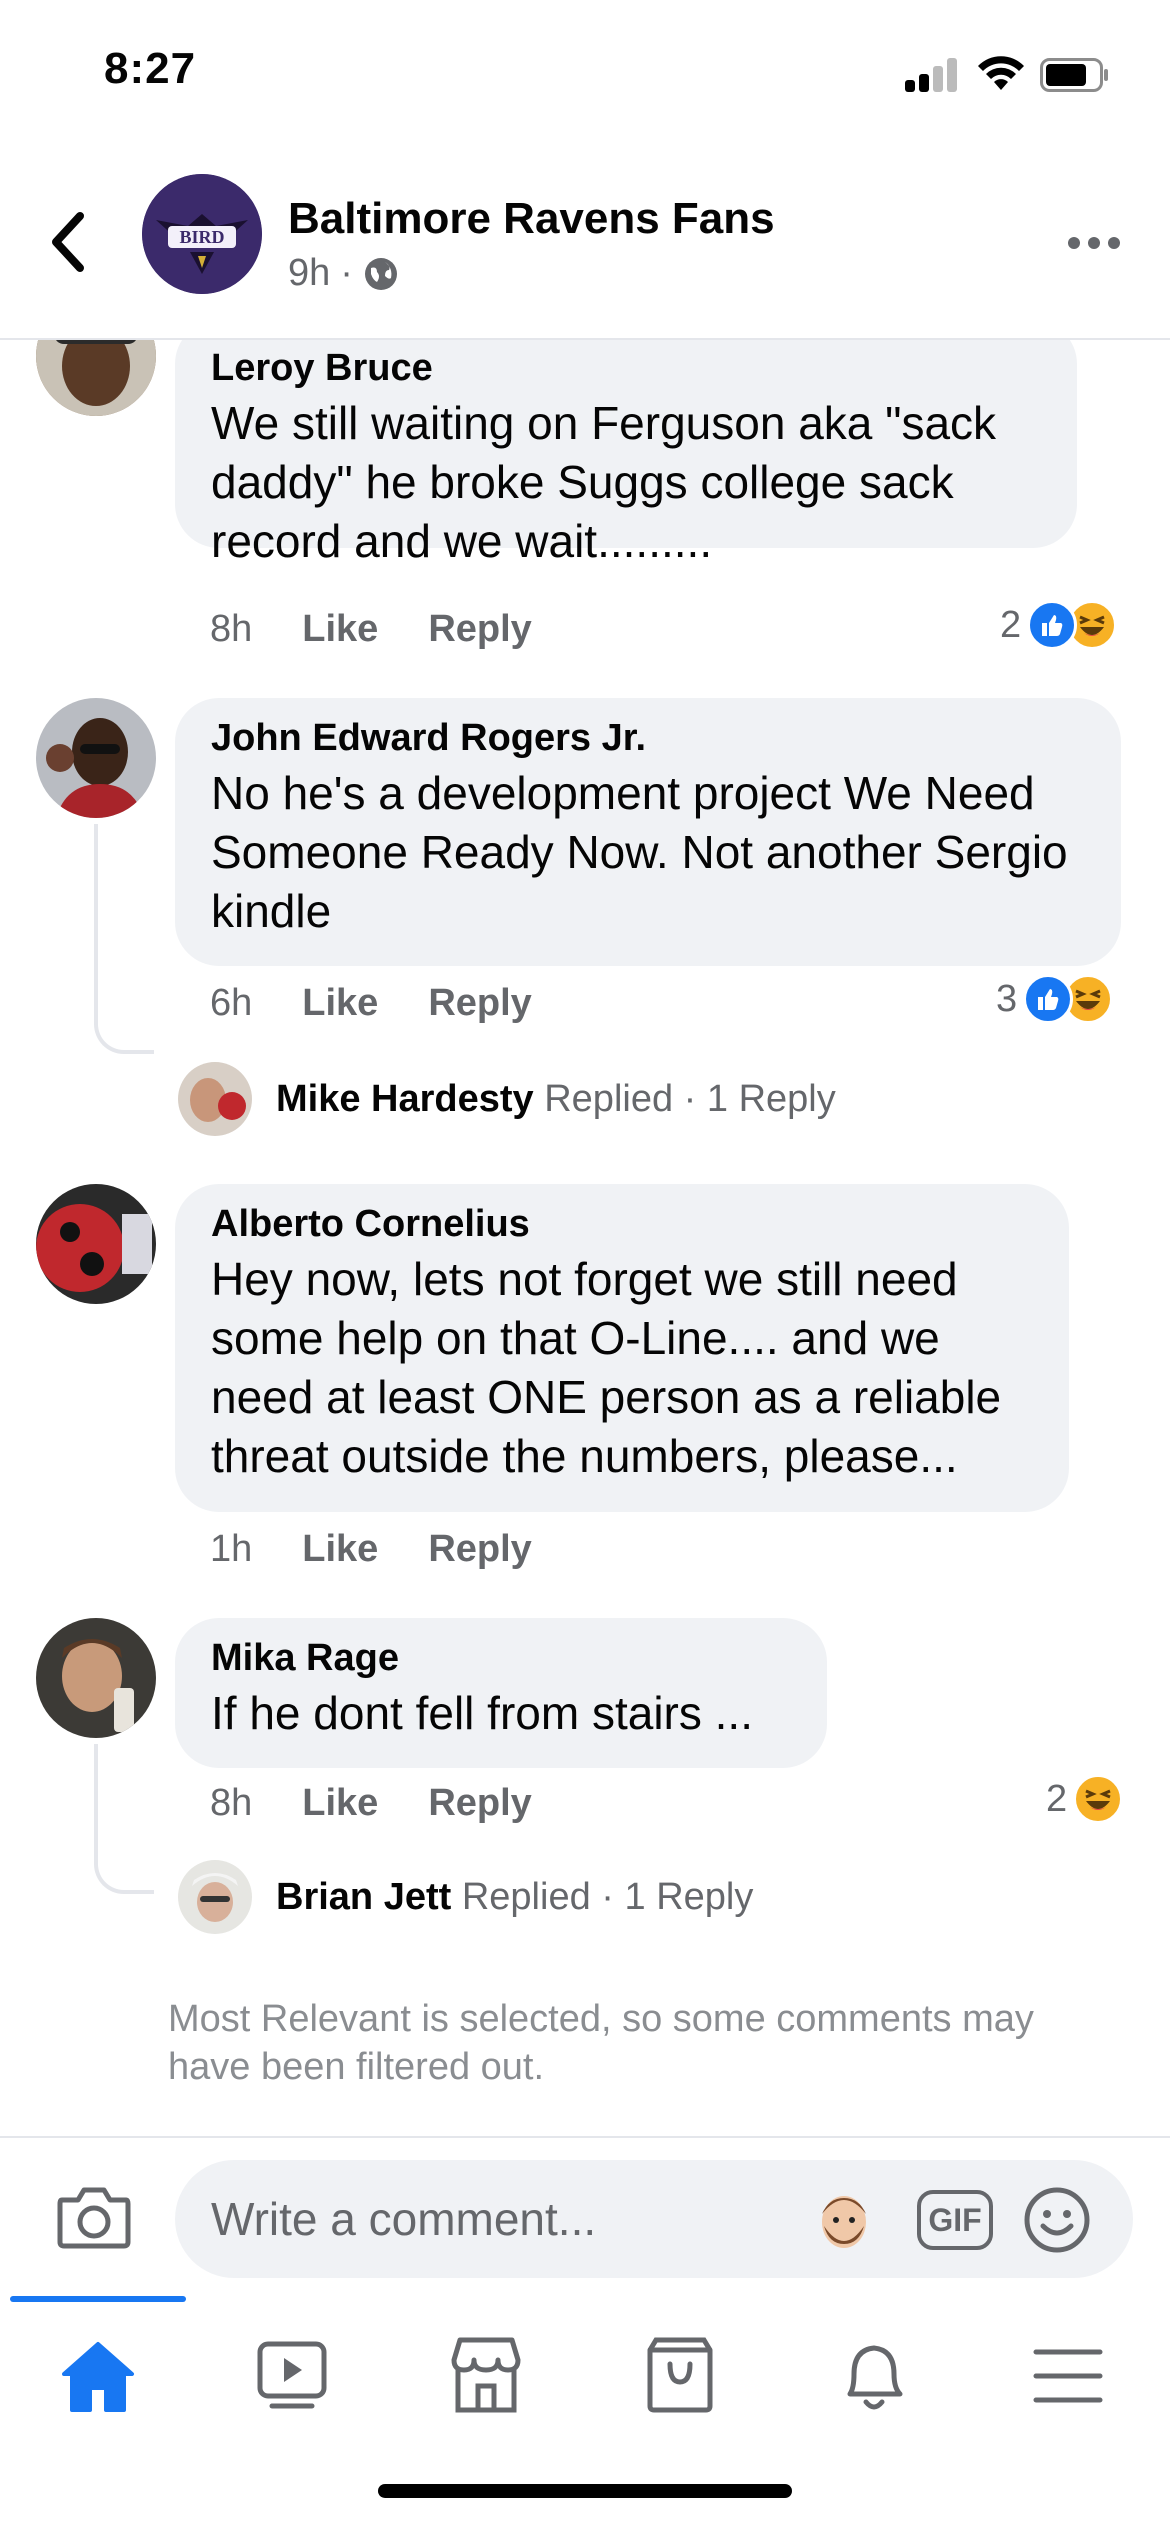 The image size is (1170, 2532). I want to click on haha-reaction-icon, so click(1098, 1799).